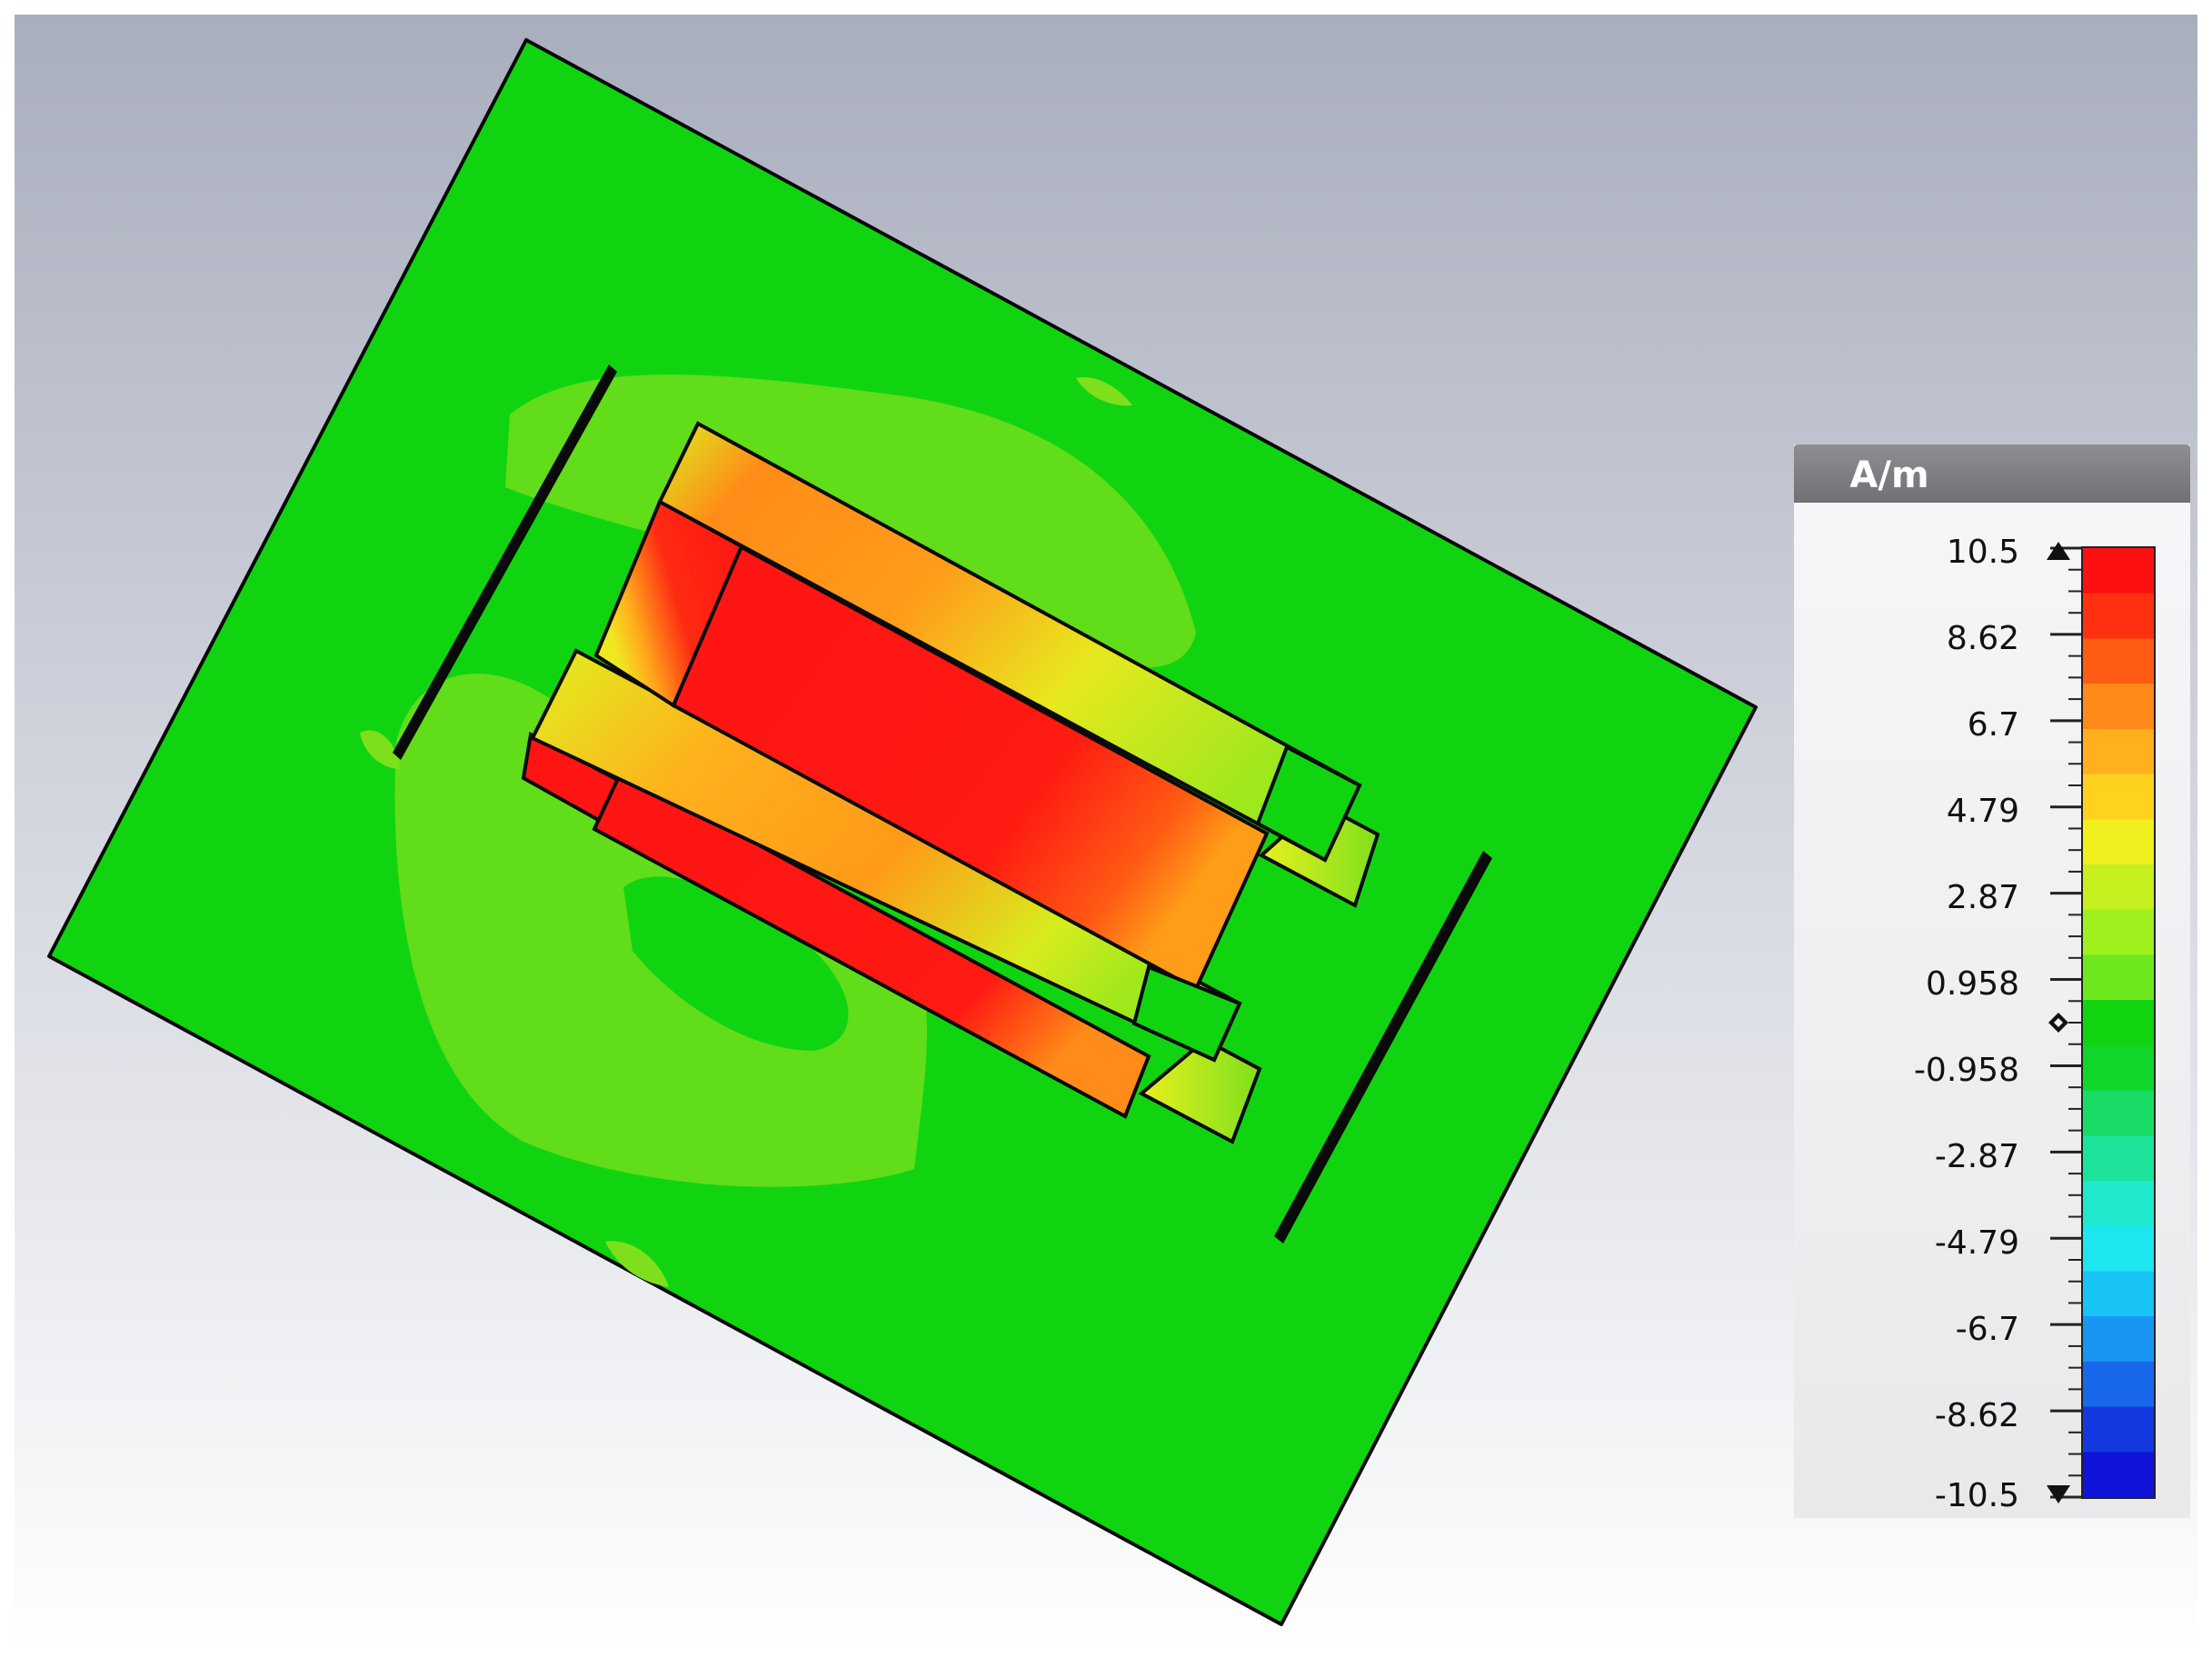 This screenshot has width=2212, height=1678. I want to click on legend-tick-label: 6.7, so click(1993, 725).